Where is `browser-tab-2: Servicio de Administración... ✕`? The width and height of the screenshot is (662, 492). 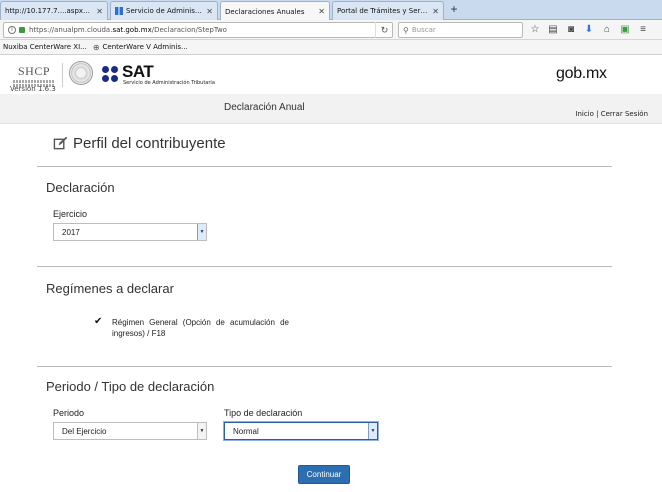 browser-tab-2: Servicio de Administración... ✕ is located at coordinates (164, 10).